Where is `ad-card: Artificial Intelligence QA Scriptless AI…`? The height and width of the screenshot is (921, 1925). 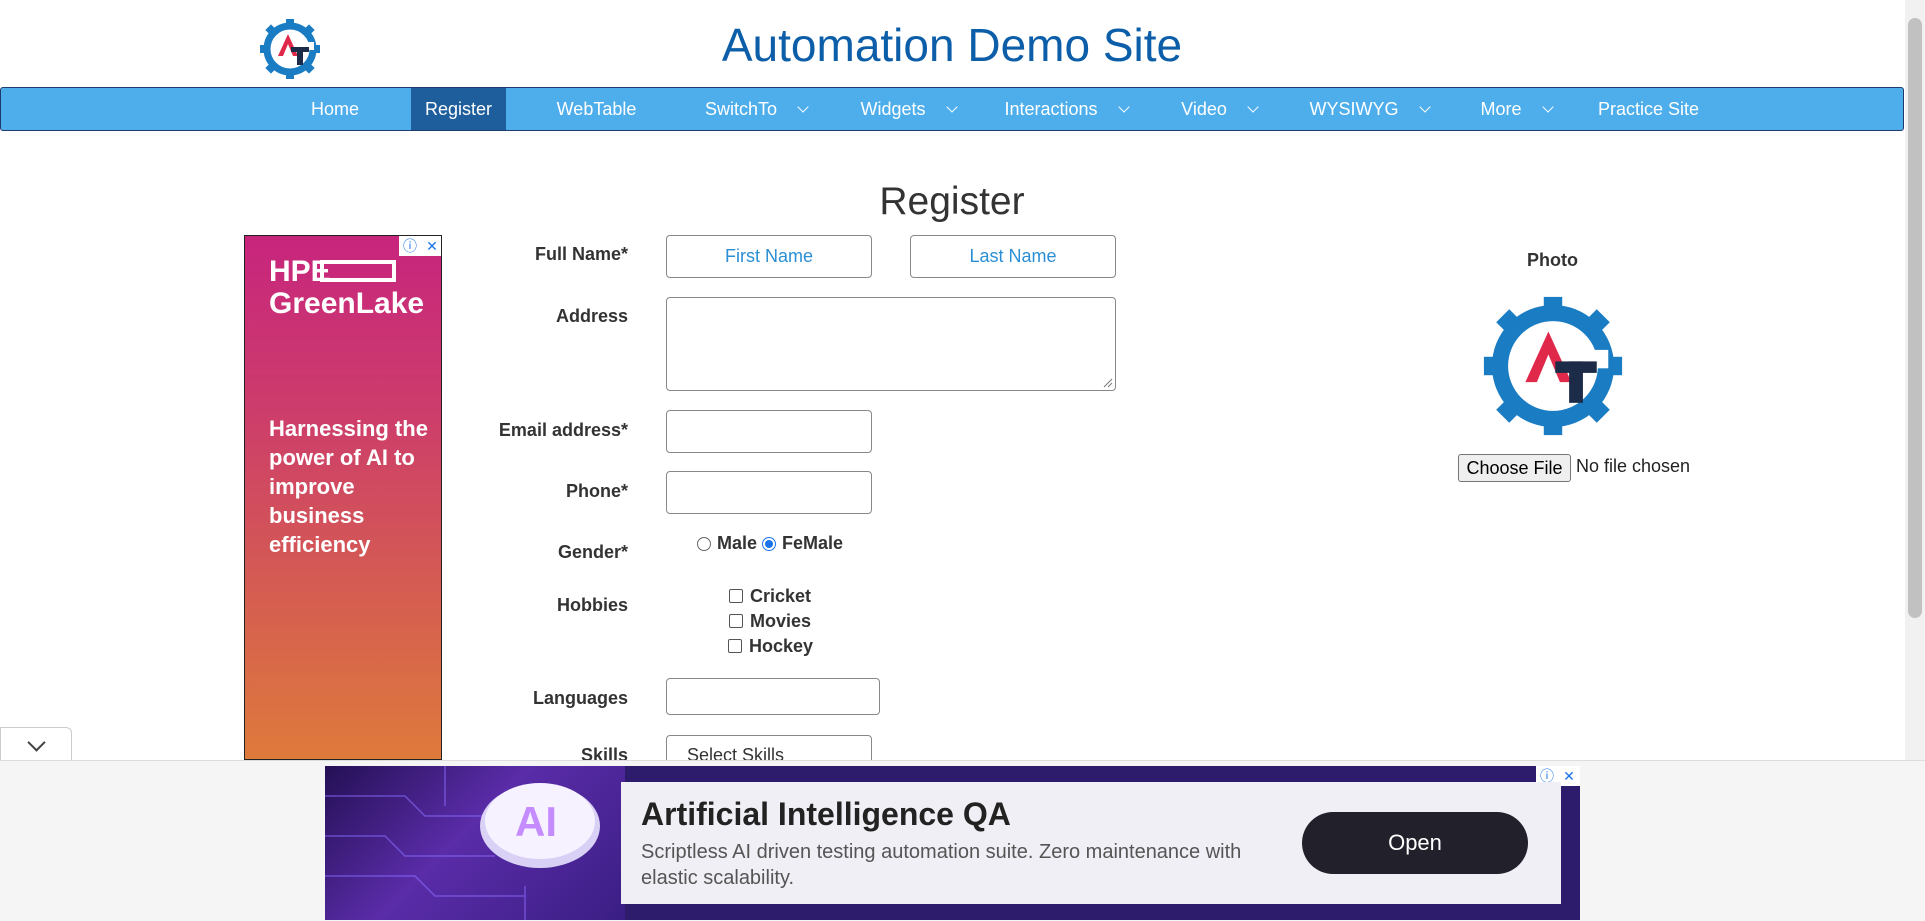 ad-card: Artificial Intelligence QA Scriptless AI… is located at coordinates (1091, 843).